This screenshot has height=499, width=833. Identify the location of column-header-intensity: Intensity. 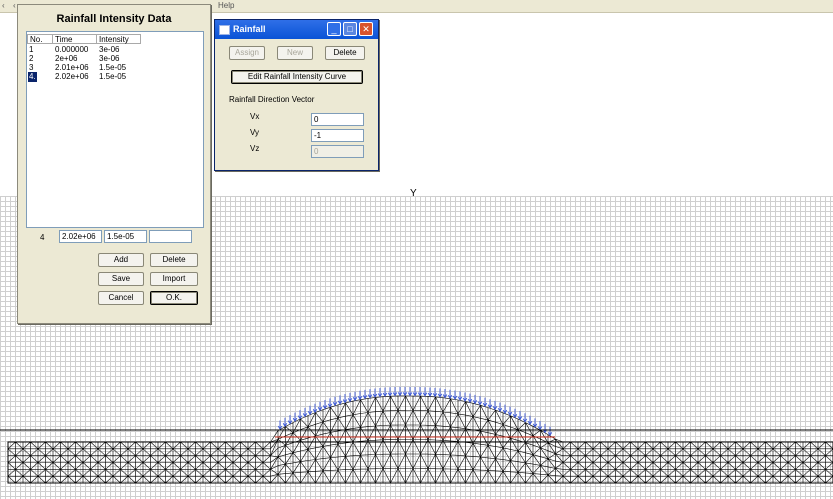
(119, 39).